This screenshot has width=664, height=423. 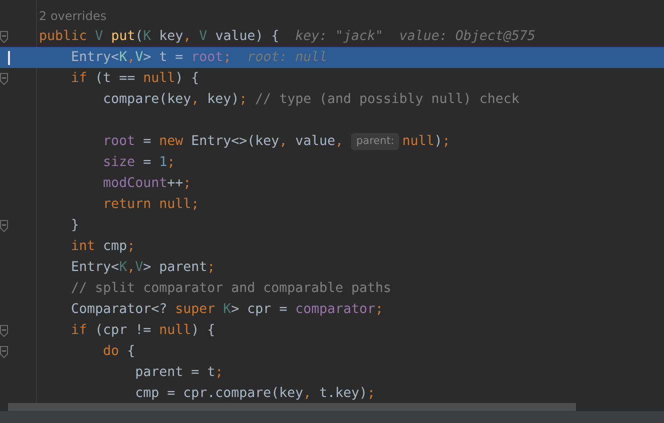 I want to click on code-line: cmp = cpr.compare(key, t.key);, so click(x=255, y=393).